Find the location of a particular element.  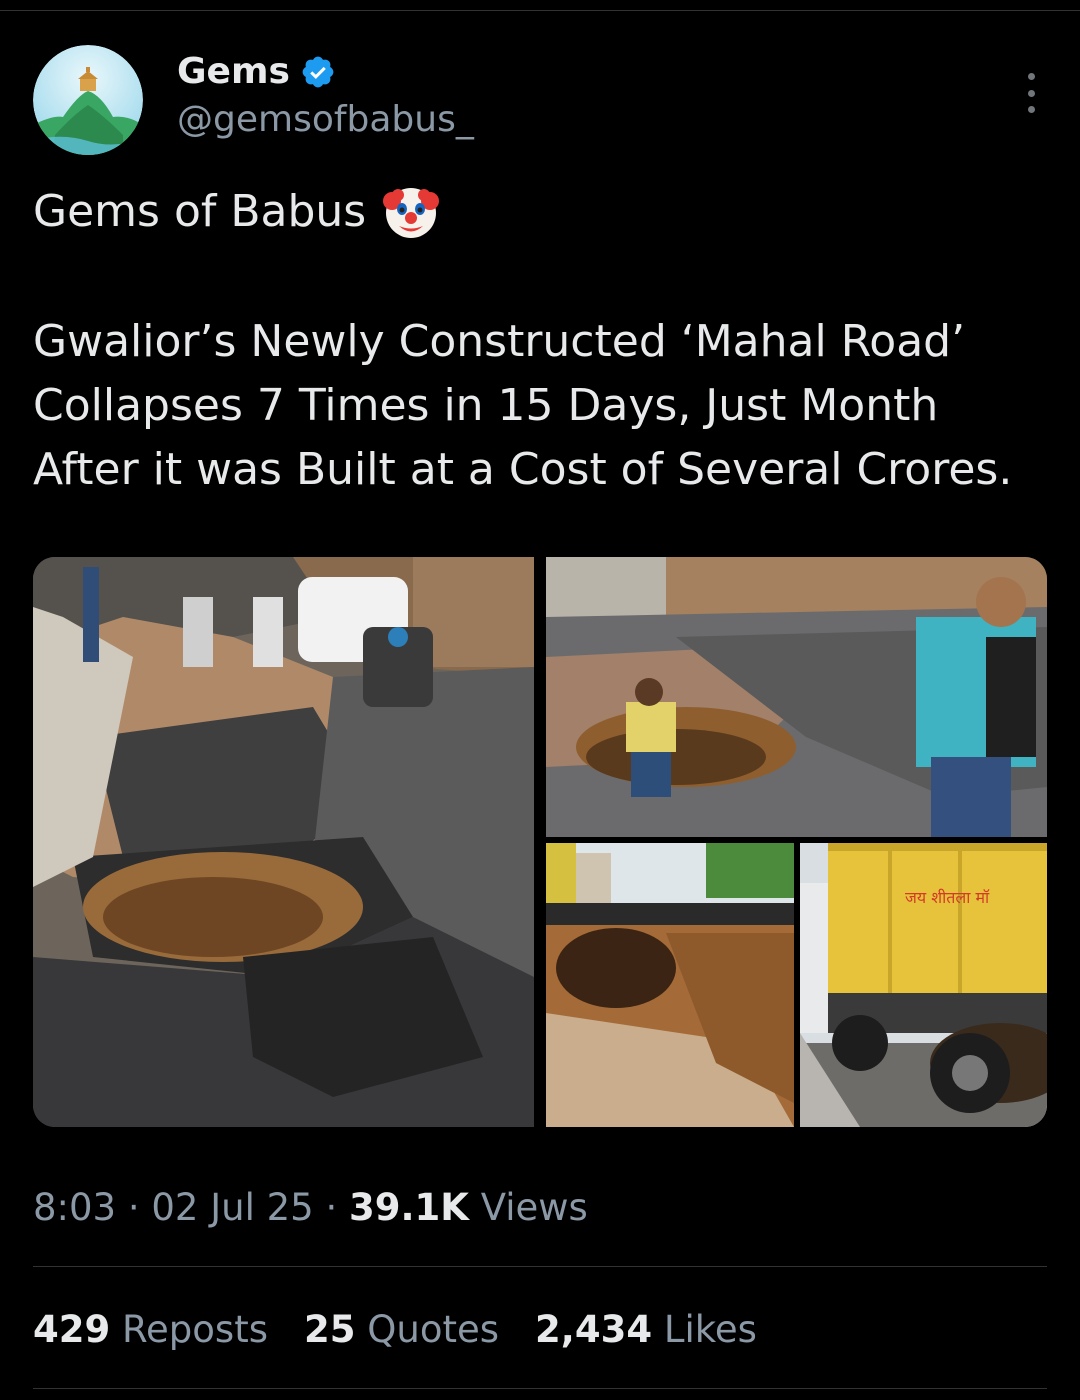

user-handle: @gemsofbabus_ is located at coordinates (325, 119).